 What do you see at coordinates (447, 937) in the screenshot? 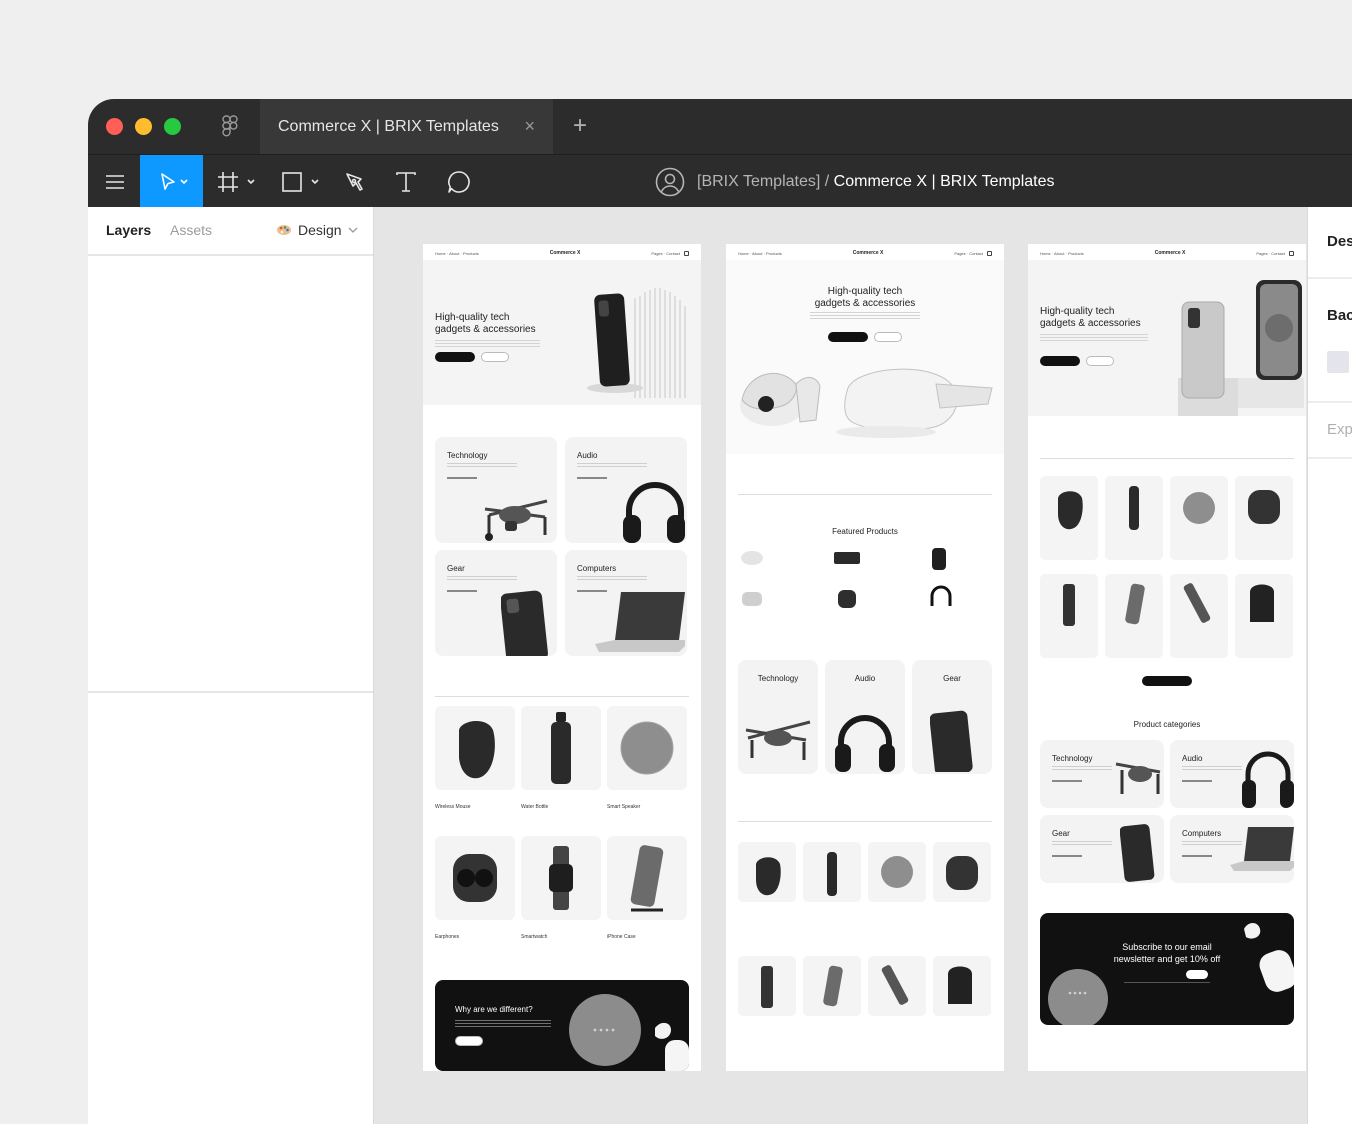
I see `product-name: Earphones` at bounding box center [447, 937].